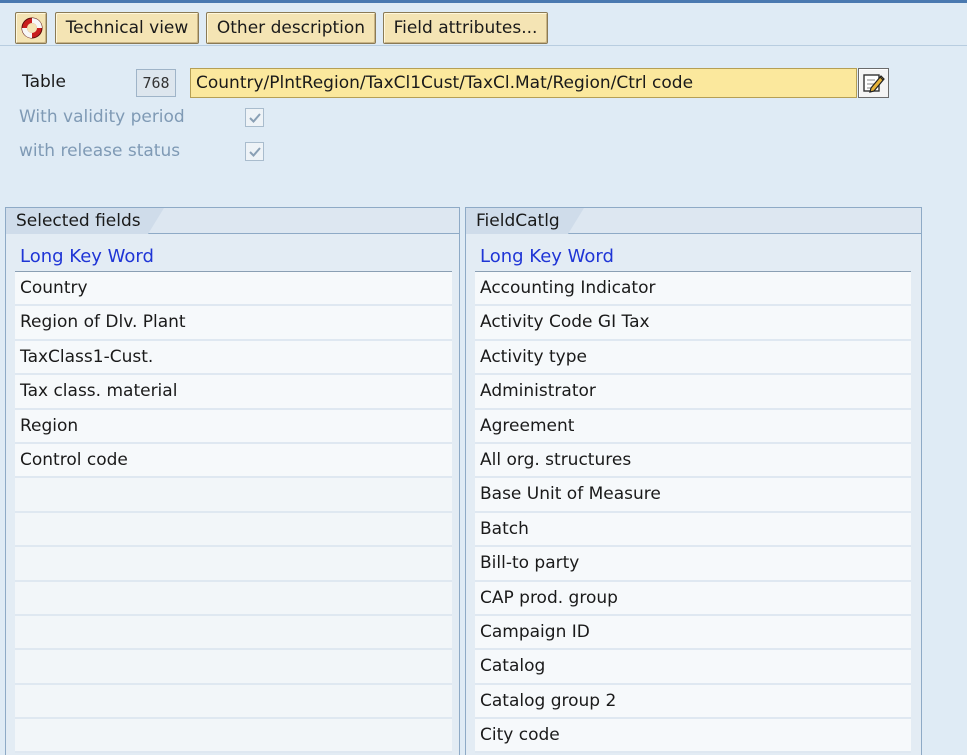 This screenshot has width=967, height=755. I want to click on other-description-button: Other description, so click(291, 28).